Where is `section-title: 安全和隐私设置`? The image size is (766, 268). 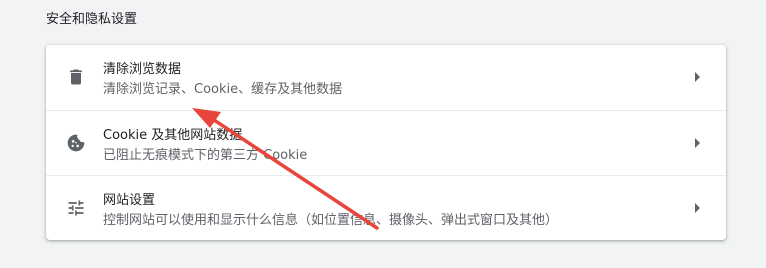
section-title: 安全和隐私设置 is located at coordinates (92, 19).